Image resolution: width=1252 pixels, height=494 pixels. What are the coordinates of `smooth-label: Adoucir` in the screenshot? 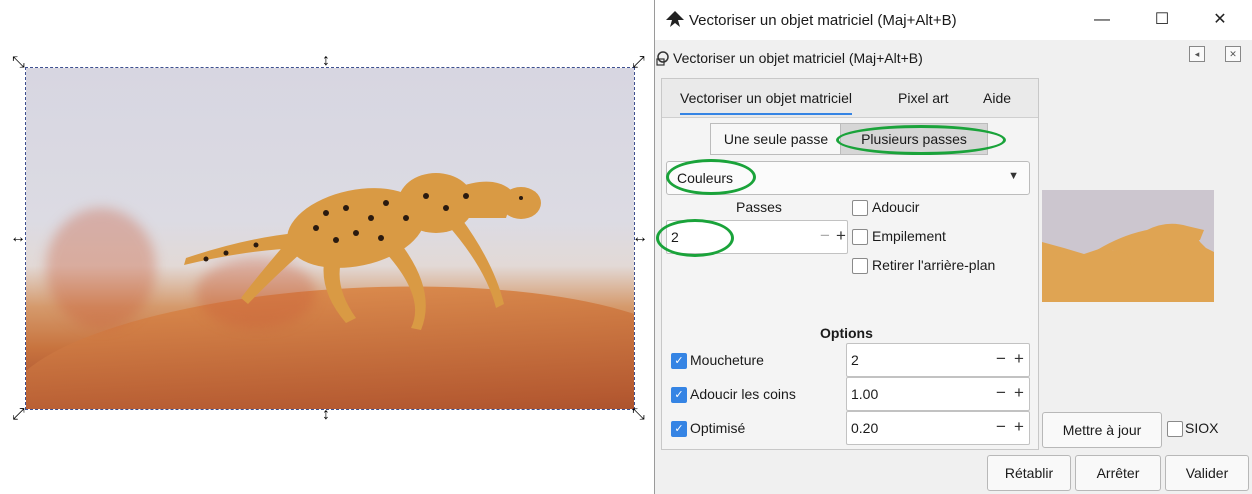 It's located at (896, 207).